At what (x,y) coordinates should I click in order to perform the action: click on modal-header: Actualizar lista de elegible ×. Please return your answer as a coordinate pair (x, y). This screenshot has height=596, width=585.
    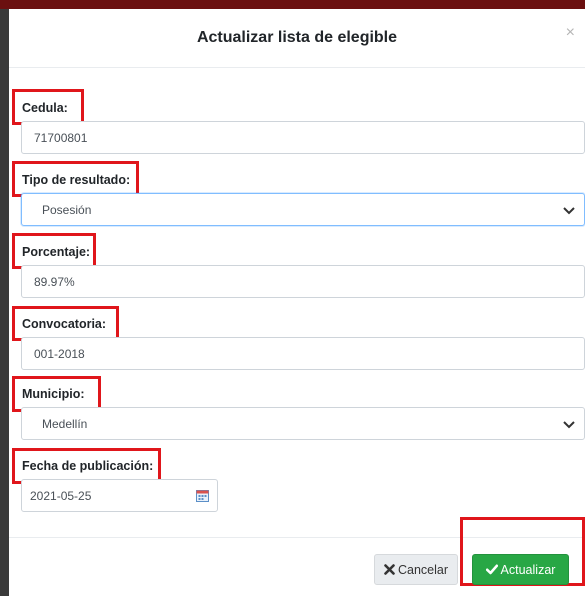
    Looking at the image, I should click on (297, 38).